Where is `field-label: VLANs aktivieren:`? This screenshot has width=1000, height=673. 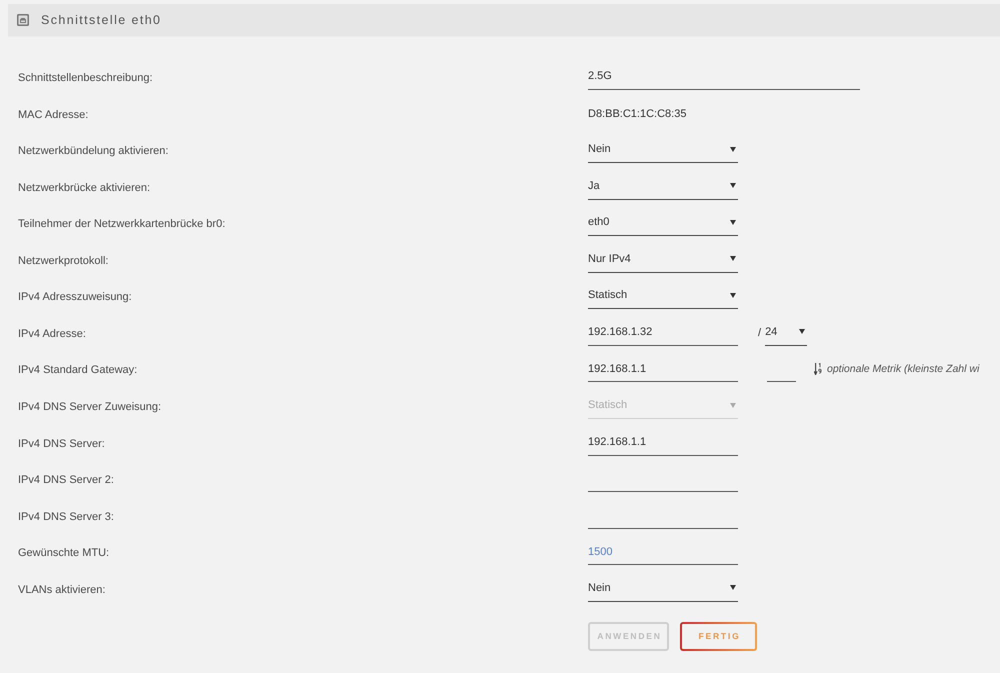 field-label: VLANs aktivieren: is located at coordinates (62, 590).